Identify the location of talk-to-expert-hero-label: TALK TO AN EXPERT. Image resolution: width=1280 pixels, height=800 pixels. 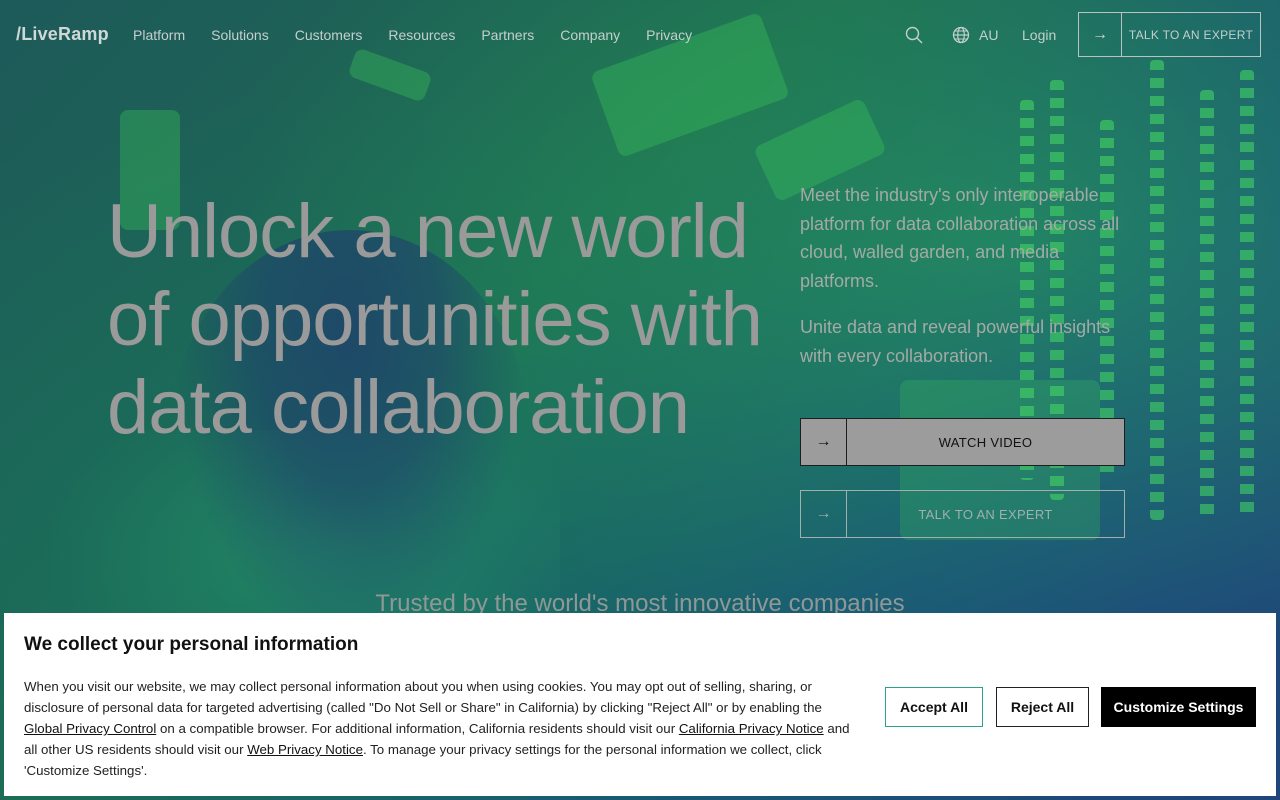
(985, 514).